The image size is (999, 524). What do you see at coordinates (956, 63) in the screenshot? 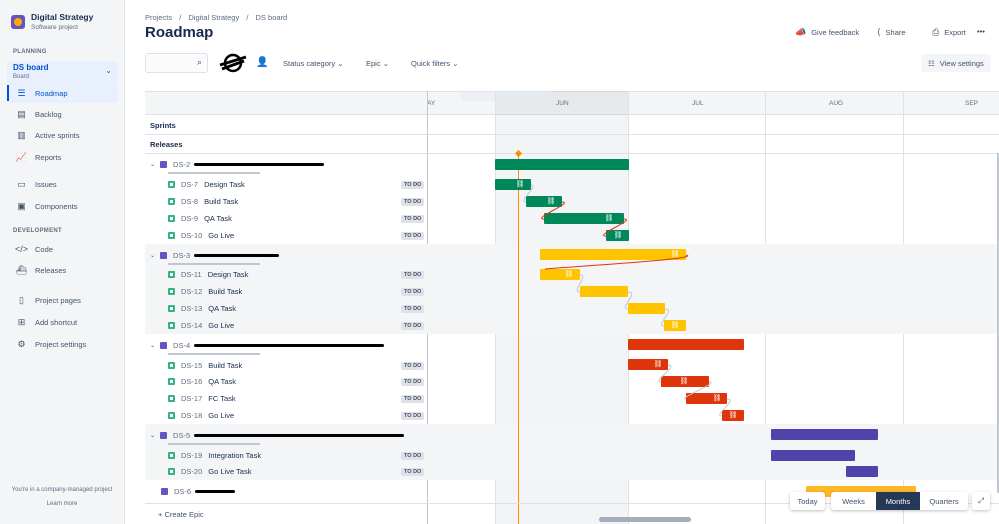
I see `view-settings-button: ☷ View settings` at bounding box center [956, 63].